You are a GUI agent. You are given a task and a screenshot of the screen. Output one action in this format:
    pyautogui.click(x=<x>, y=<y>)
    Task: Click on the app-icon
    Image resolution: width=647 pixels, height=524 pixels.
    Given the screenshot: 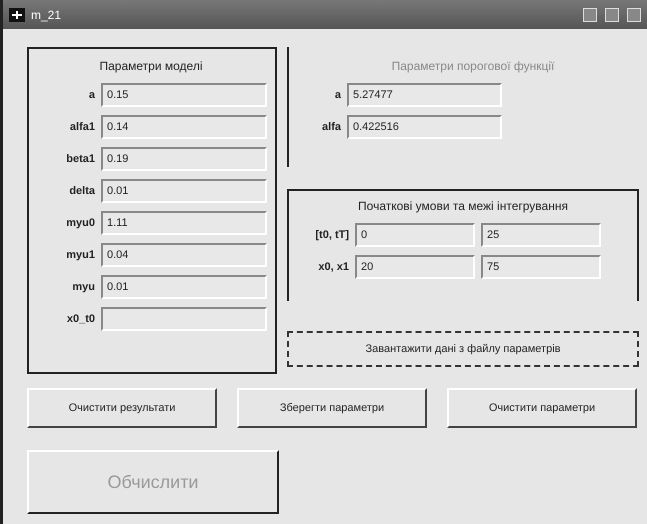 What is the action you would take?
    pyautogui.click(x=17, y=15)
    